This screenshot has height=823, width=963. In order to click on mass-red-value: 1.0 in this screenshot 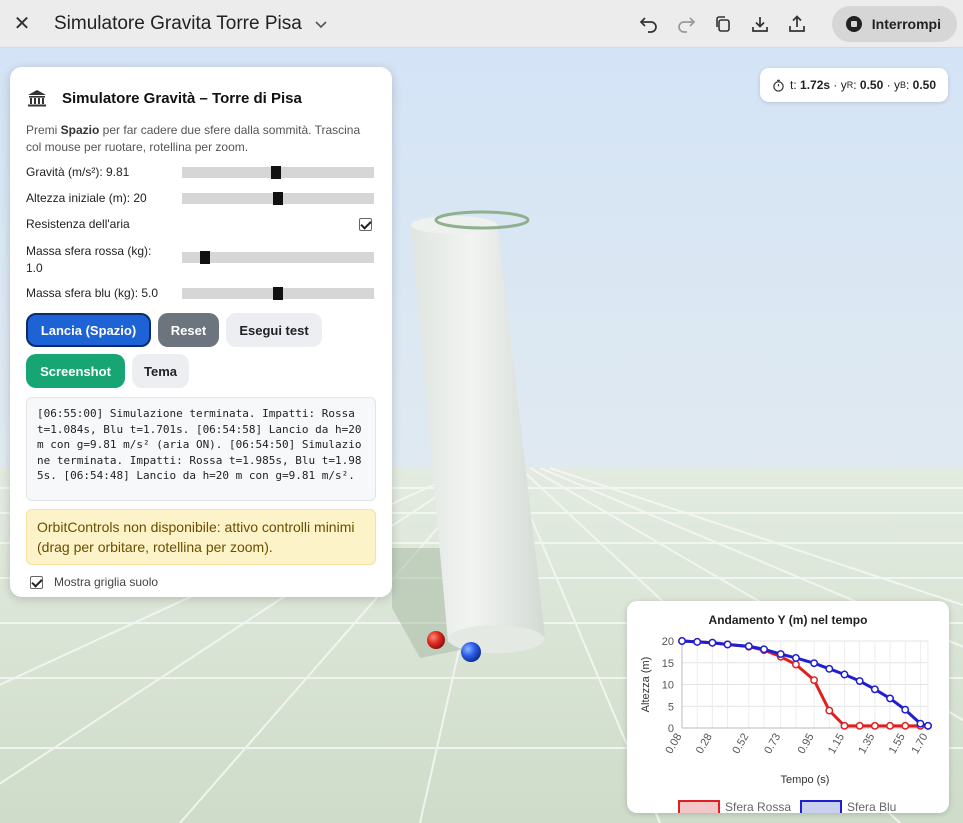, I will do `click(34, 268)`.